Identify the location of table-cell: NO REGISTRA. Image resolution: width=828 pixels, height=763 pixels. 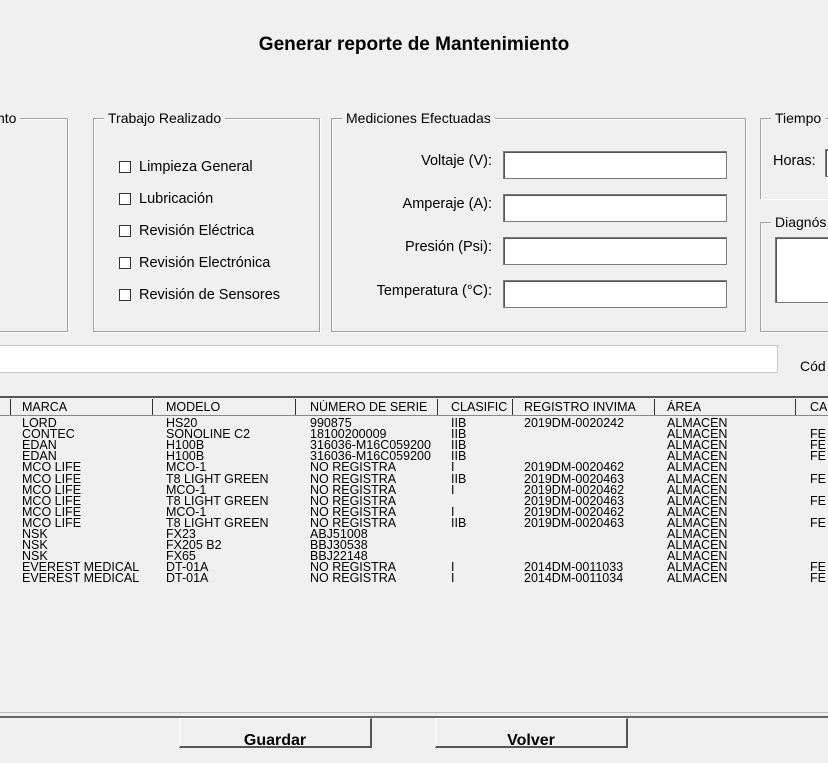
(373, 578).